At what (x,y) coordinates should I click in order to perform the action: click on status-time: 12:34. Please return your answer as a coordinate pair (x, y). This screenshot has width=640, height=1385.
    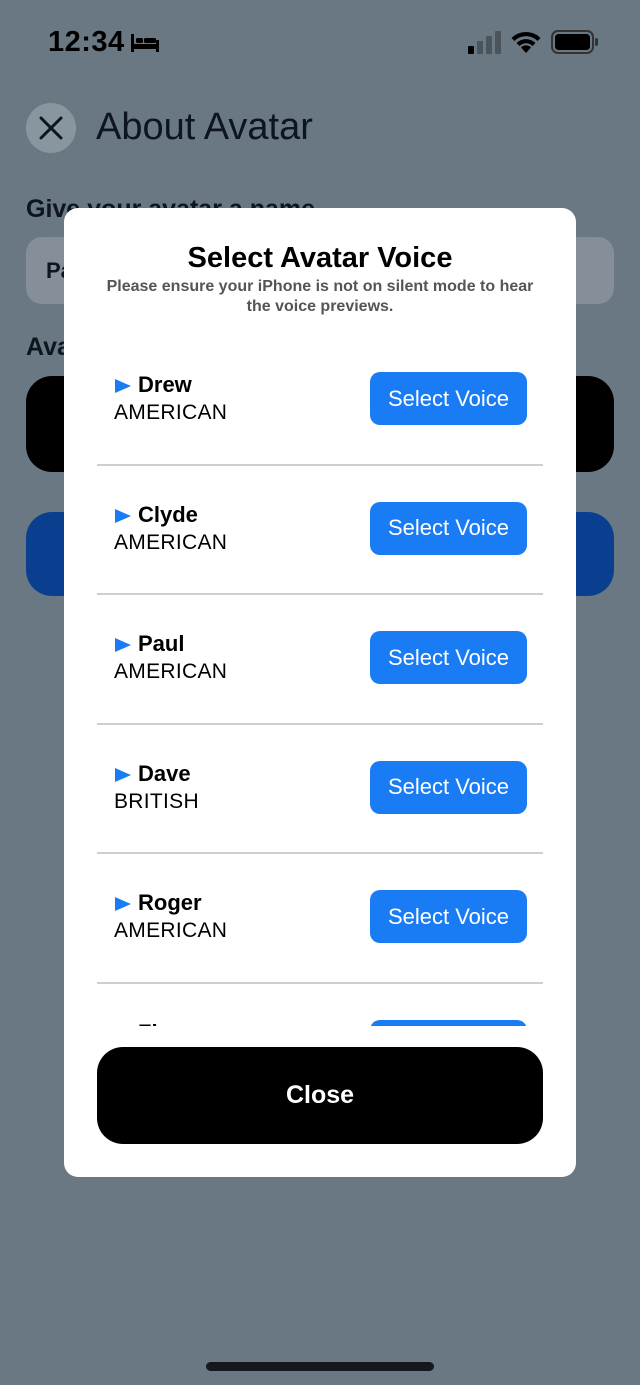
    Looking at the image, I should click on (86, 42).